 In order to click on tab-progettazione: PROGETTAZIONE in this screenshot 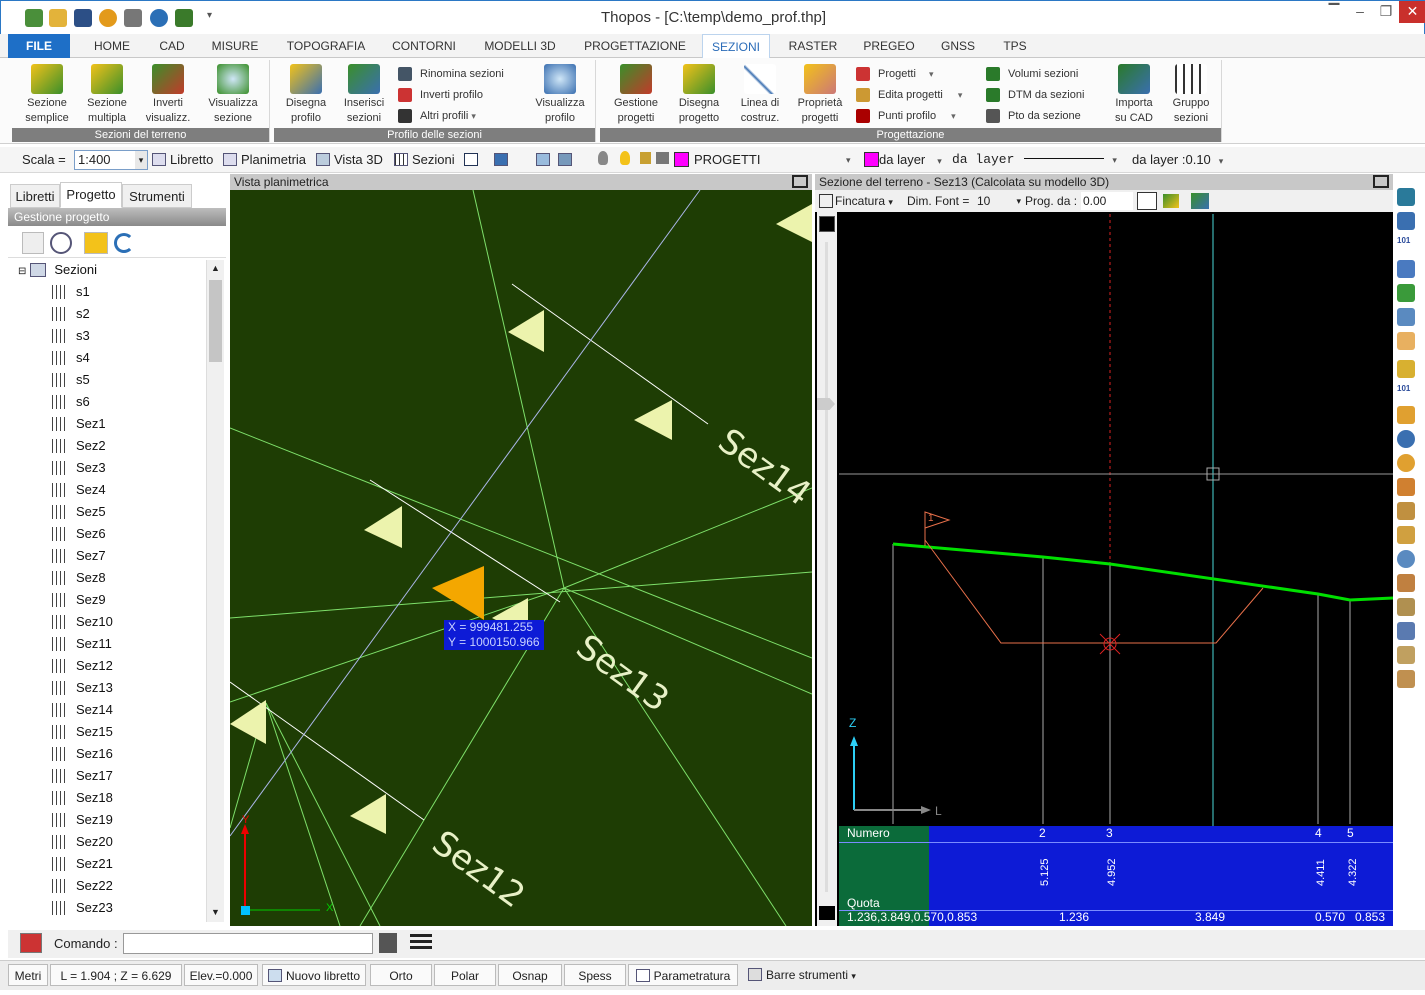, I will do `click(635, 46)`.